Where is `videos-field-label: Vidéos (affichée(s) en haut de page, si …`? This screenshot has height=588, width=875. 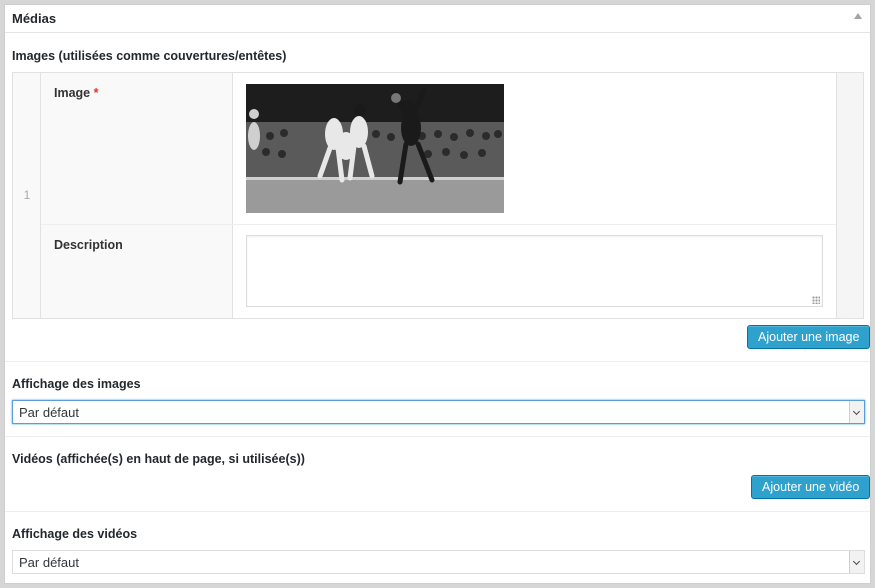 videos-field-label: Vidéos (affichée(s) en haut de page, si … is located at coordinates (158, 459).